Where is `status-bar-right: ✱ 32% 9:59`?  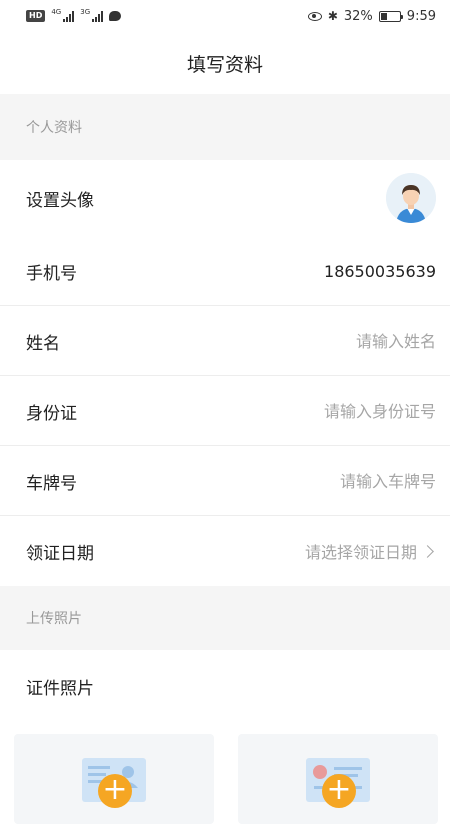 status-bar-right: ✱ 32% 9:59 is located at coordinates (371, 16).